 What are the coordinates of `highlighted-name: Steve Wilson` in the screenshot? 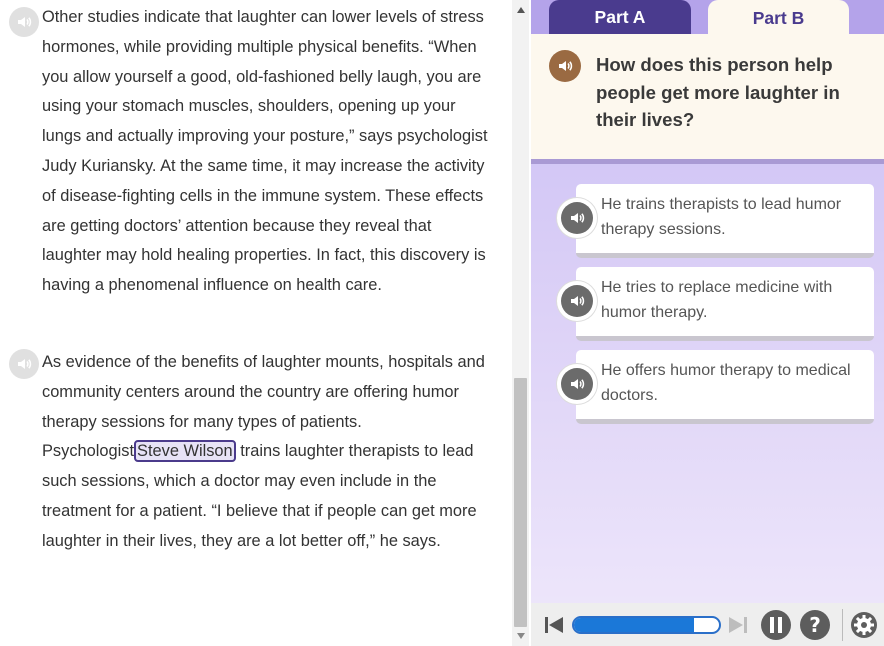 It's located at (185, 451).